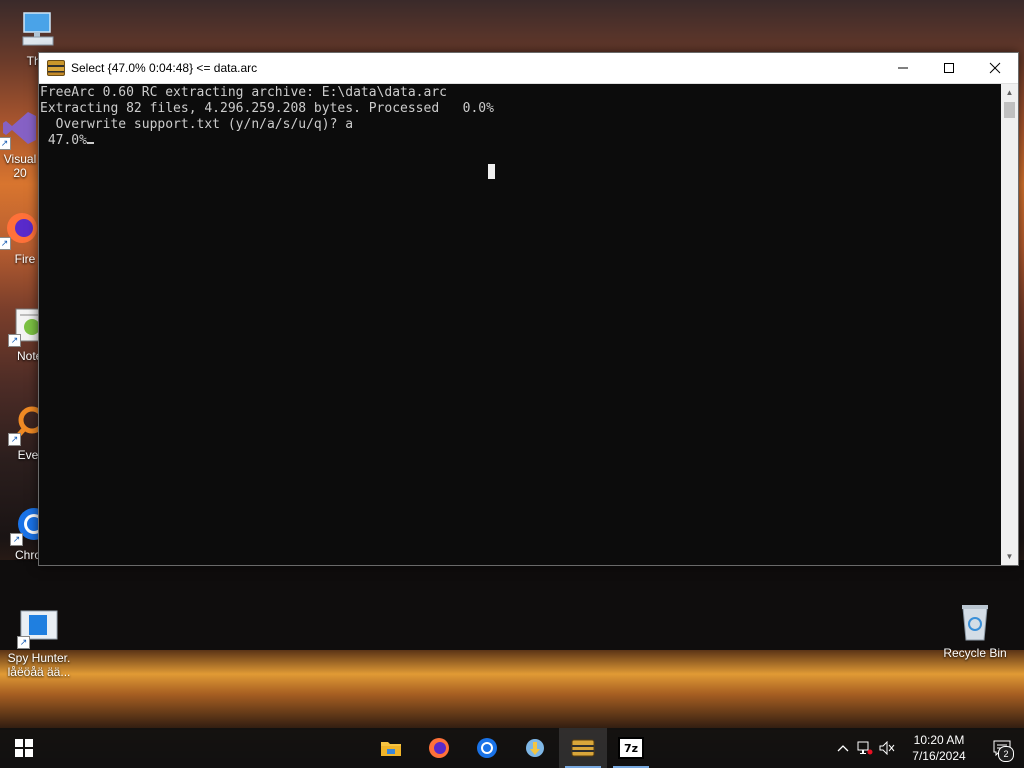 This screenshot has width=1024, height=768. Describe the element at coordinates (197, 124) in the screenshot. I see `console-line: Overwrite support.txt (y/n/a/s/u/q)? a` at that location.